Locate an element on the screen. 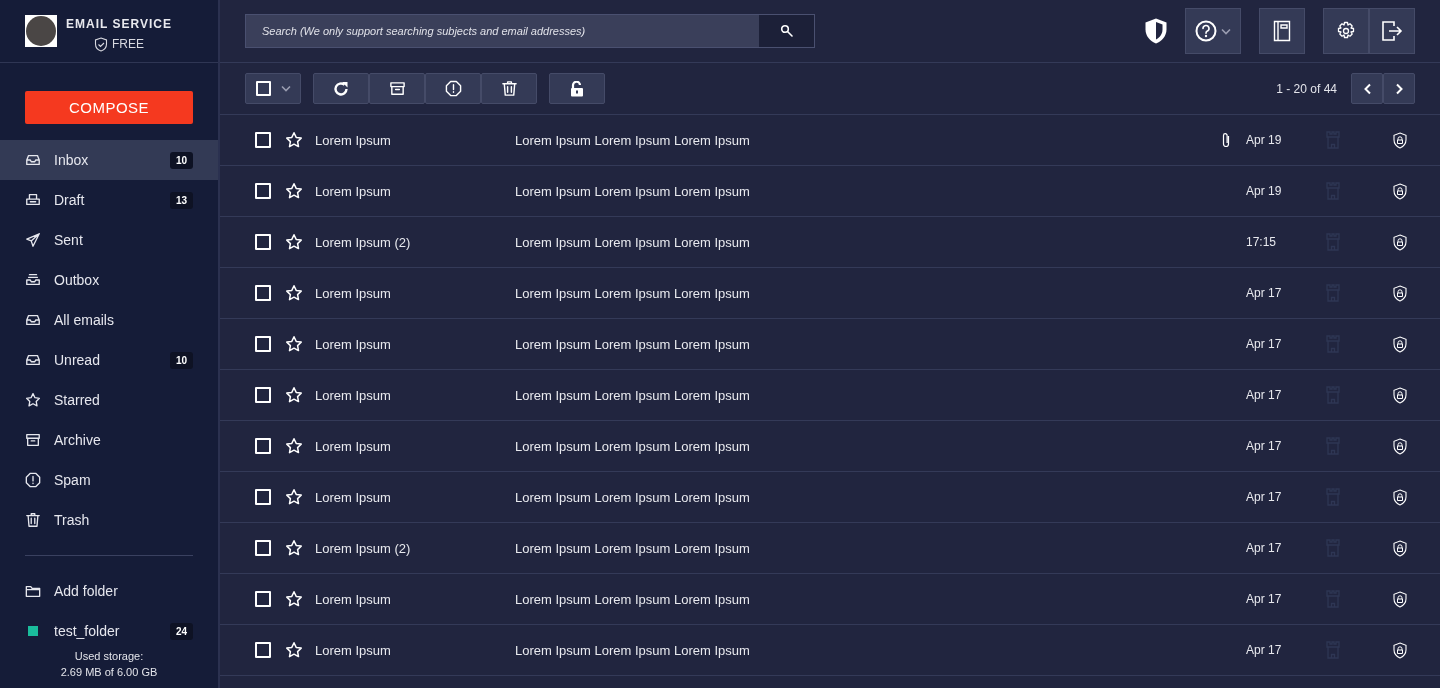 This screenshot has width=1440, height=688. folder-nav-item: Outbox is located at coordinates (109, 280).